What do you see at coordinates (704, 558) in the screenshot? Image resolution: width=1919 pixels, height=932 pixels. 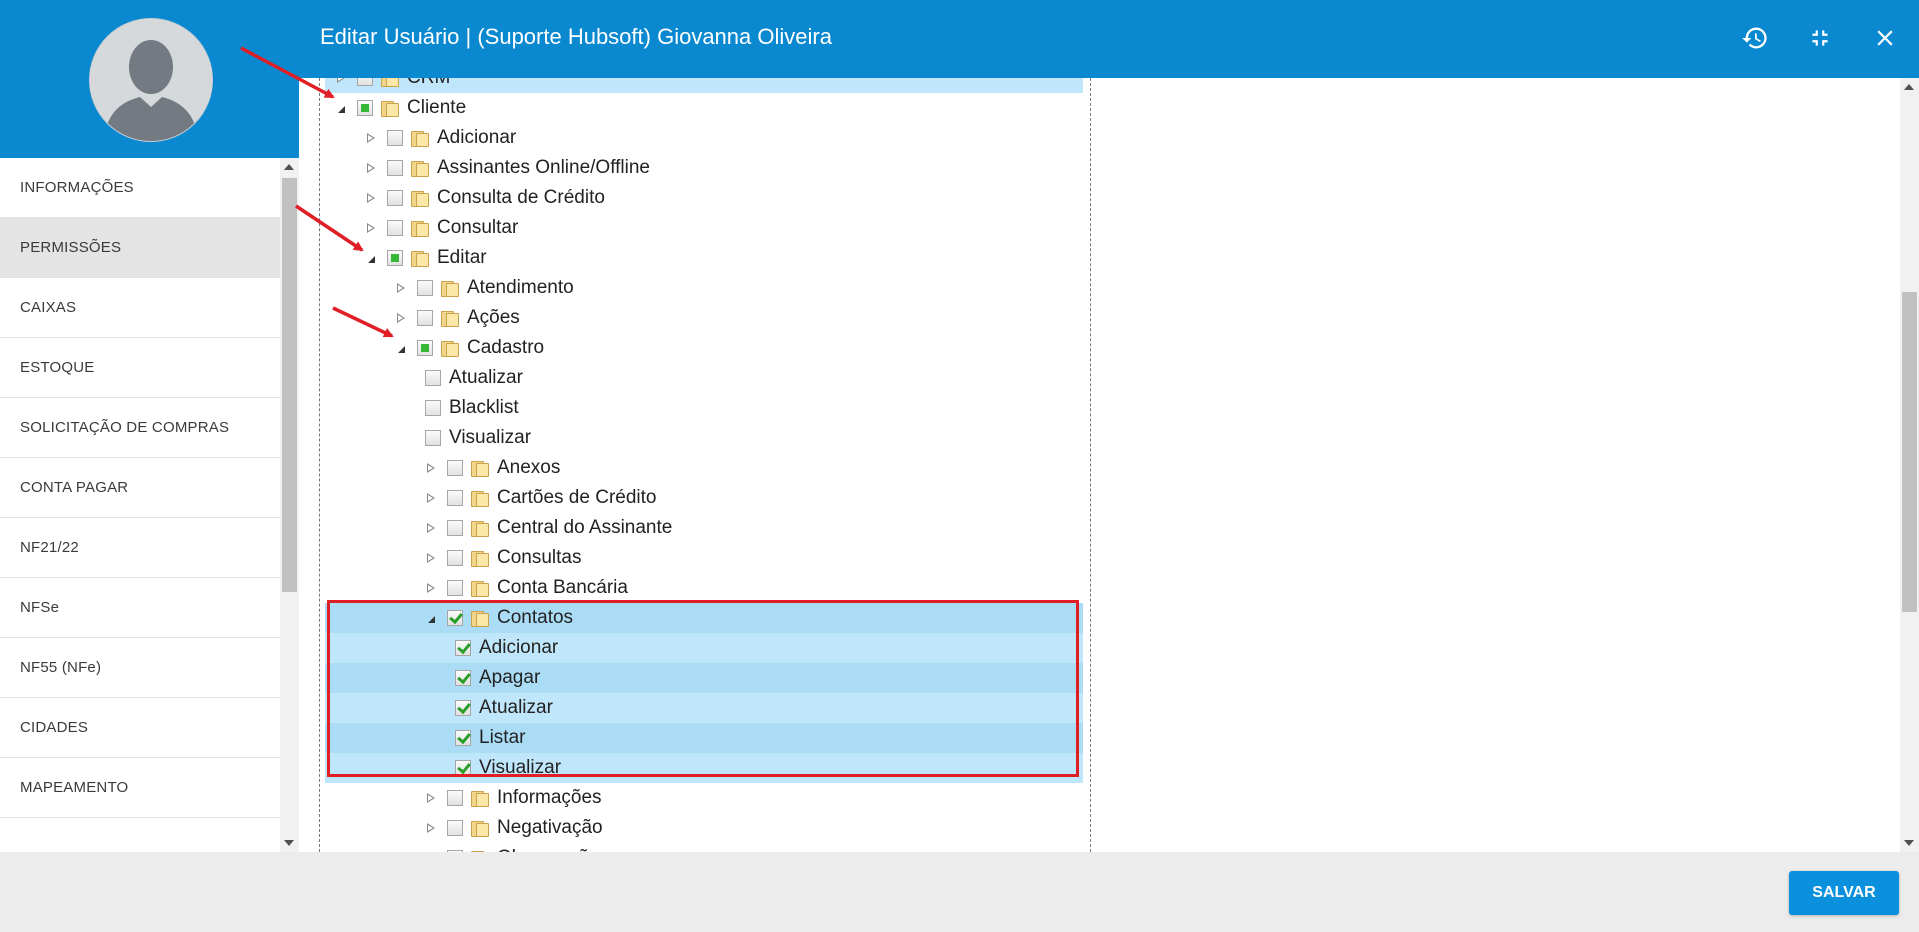 I see `tree-node: Consultas` at bounding box center [704, 558].